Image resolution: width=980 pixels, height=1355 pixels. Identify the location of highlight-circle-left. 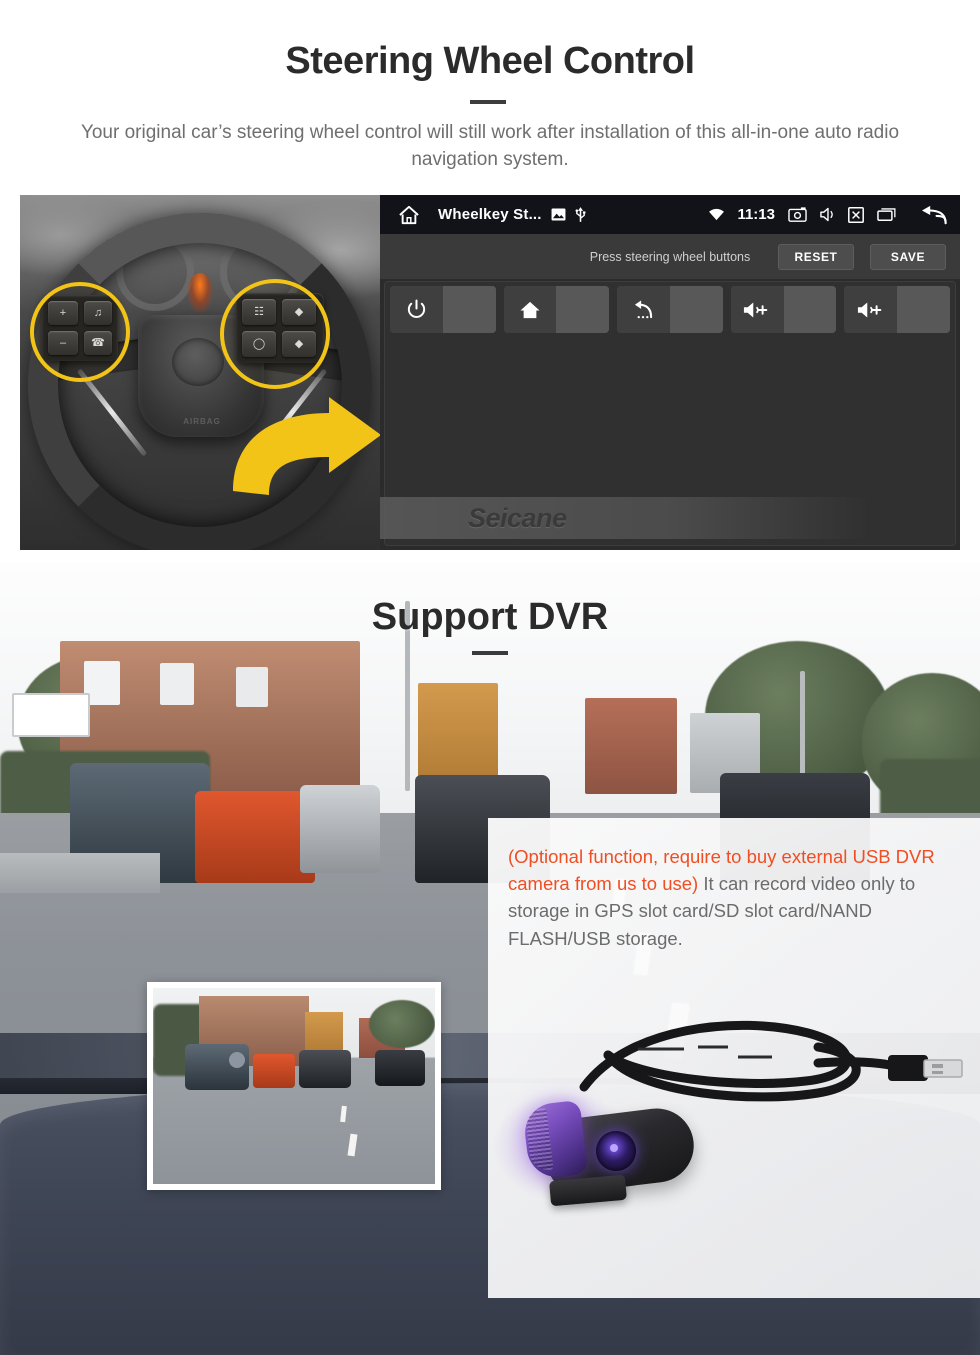
(80, 332).